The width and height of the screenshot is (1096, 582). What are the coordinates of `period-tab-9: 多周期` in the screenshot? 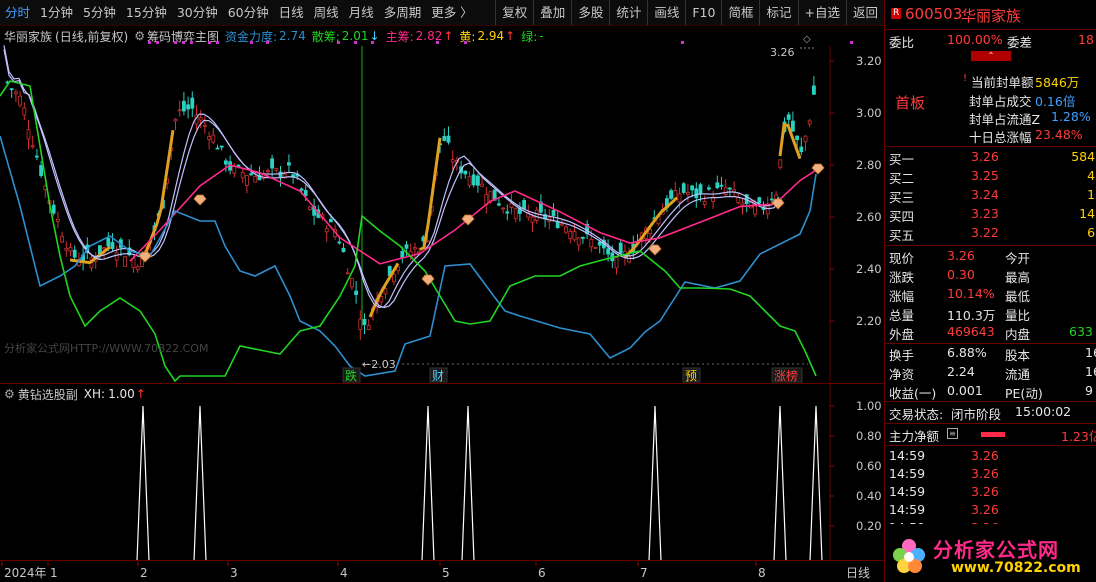 It's located at (403, 12).